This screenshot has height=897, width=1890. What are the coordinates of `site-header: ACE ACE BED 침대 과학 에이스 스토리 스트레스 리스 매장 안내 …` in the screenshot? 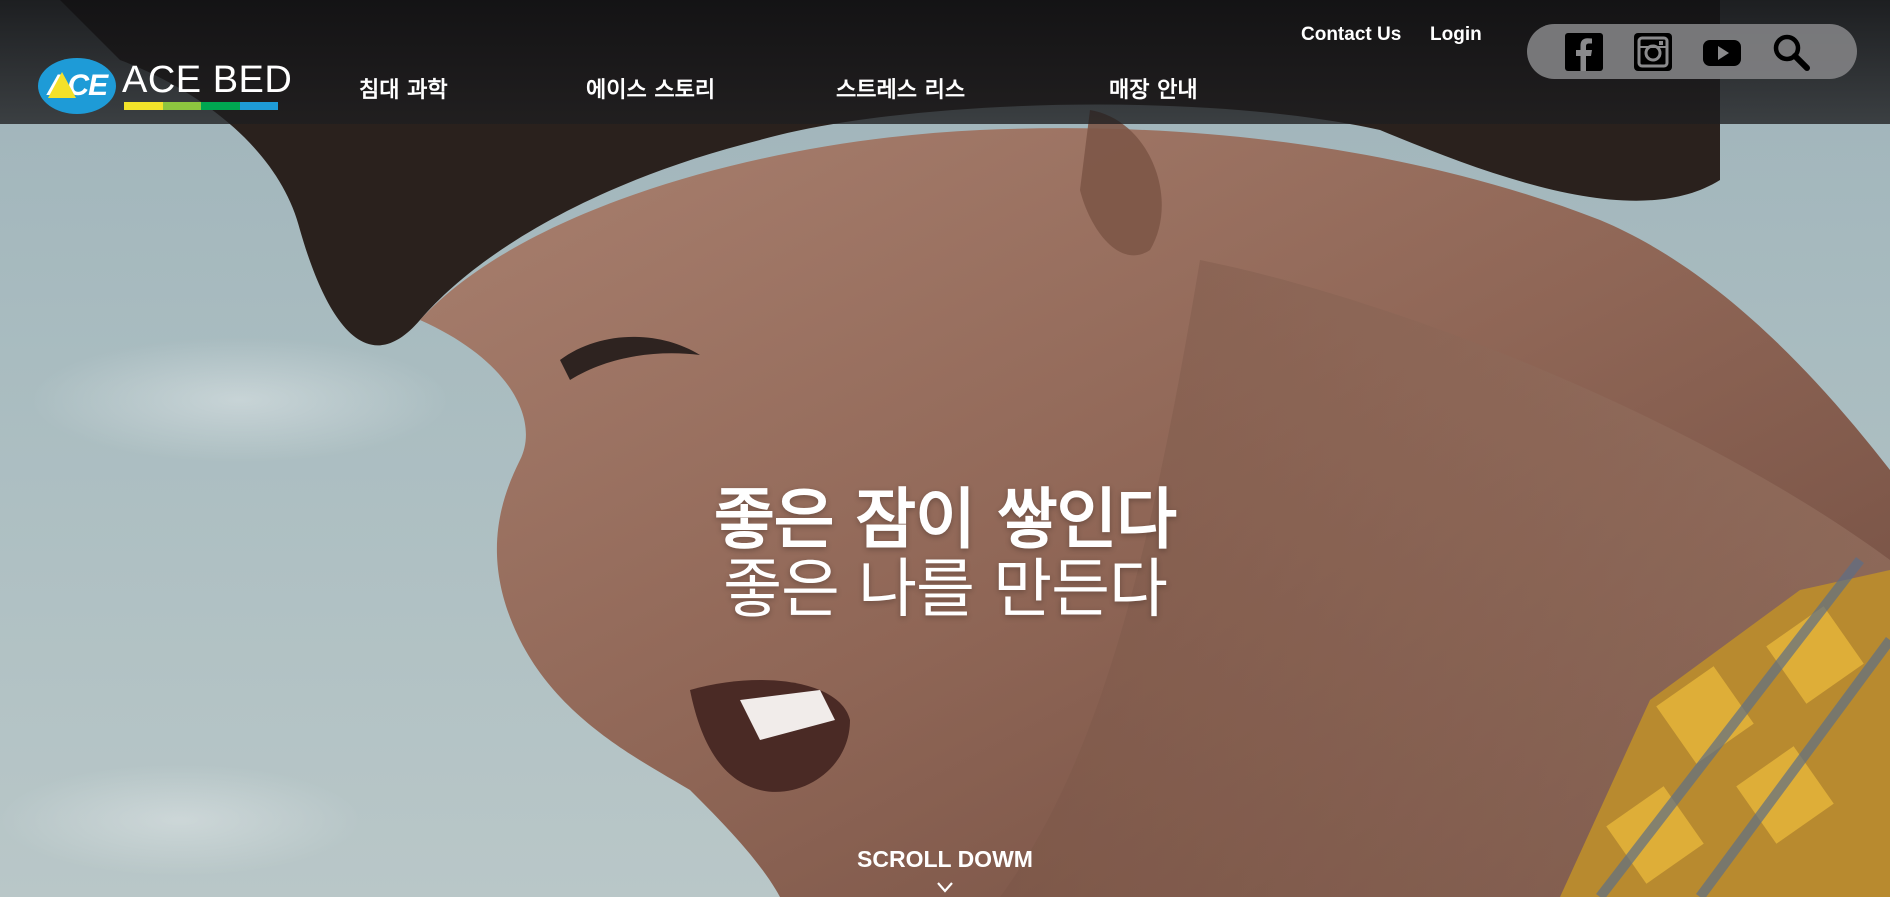 It's located at (945, 62).